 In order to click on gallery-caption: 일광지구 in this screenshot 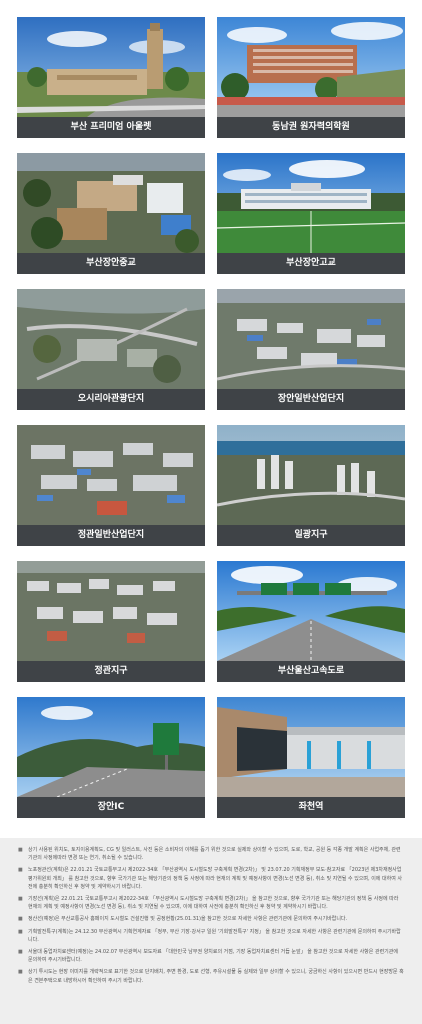, I will do `click(311, 535)`.